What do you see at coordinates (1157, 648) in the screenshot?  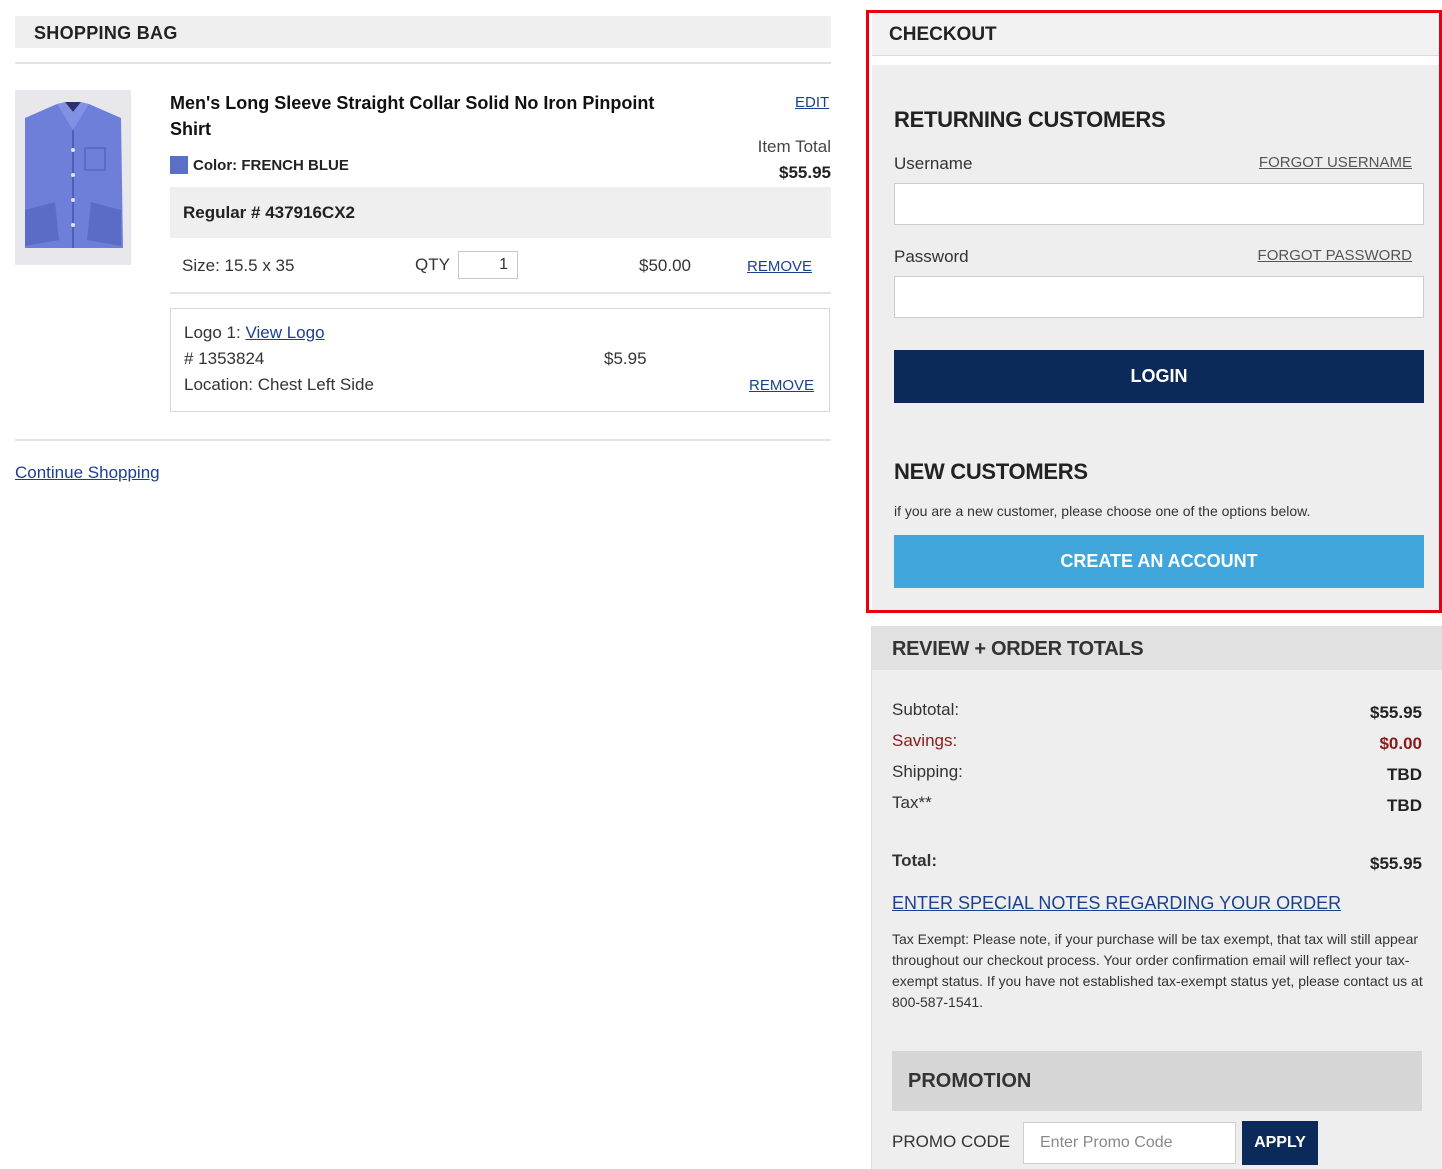 I see `order-totals-header: REVIEW + ORDER TOTALS` at bounding box center [1157, 648].